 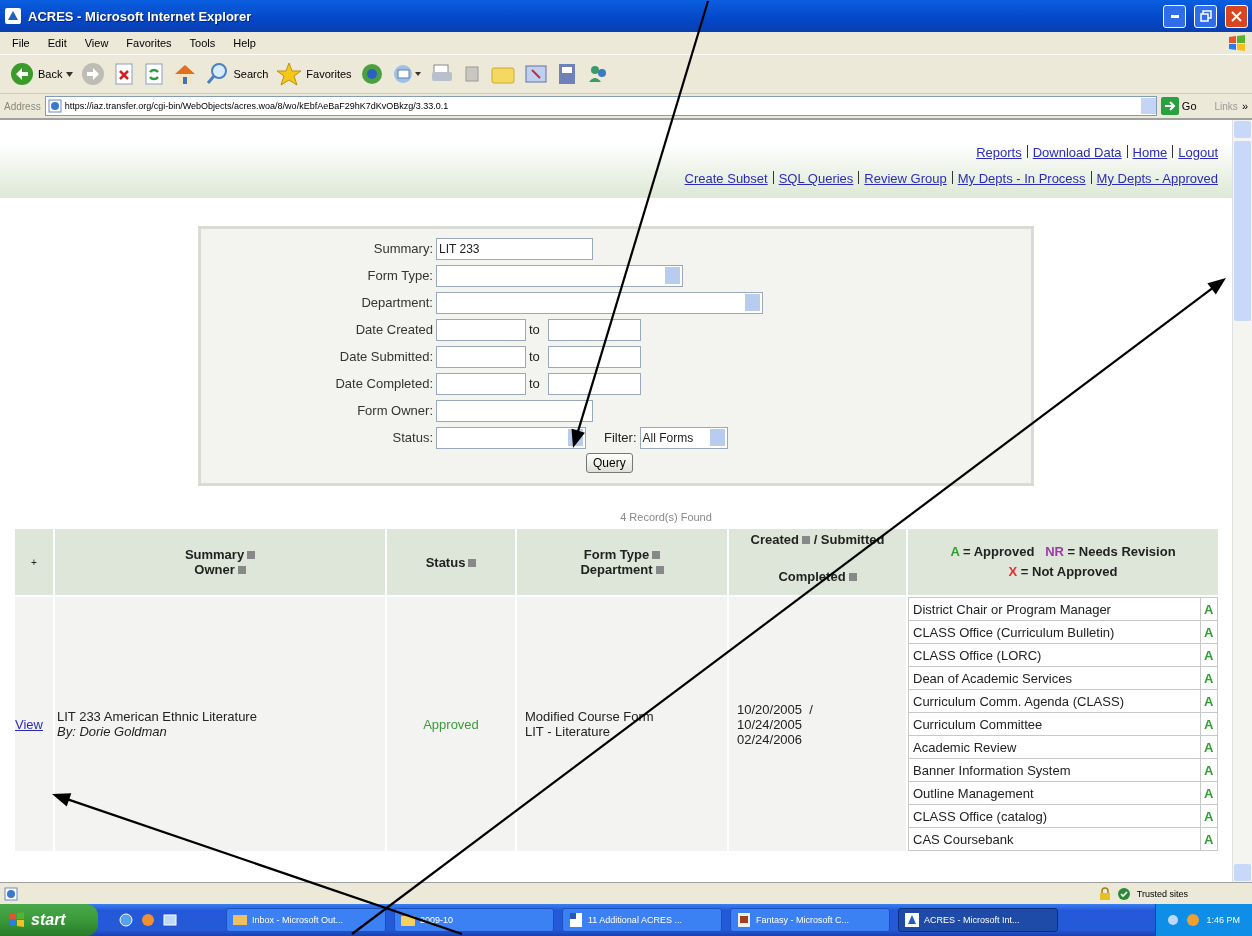 I want to click on go-button: Go, so click(x=1185, y=106).